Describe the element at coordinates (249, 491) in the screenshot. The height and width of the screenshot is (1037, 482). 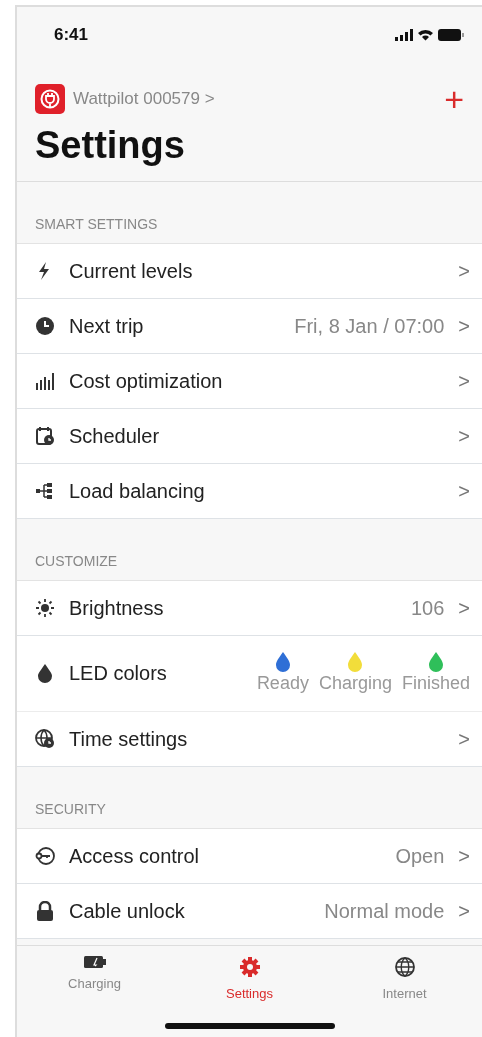
I see `settings-row: Load balancing >` at that location.